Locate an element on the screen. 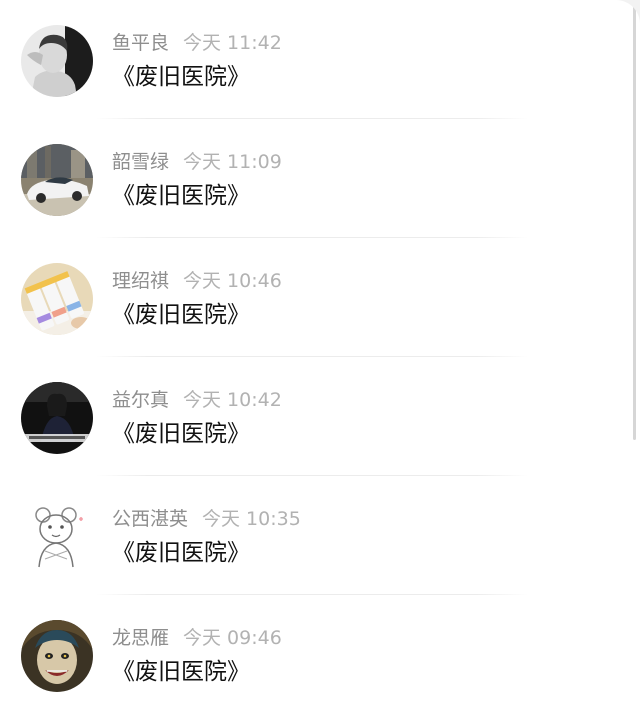  comment-meta: 韶雪绿 今天 11:09 is located at coordinates (197, 162).